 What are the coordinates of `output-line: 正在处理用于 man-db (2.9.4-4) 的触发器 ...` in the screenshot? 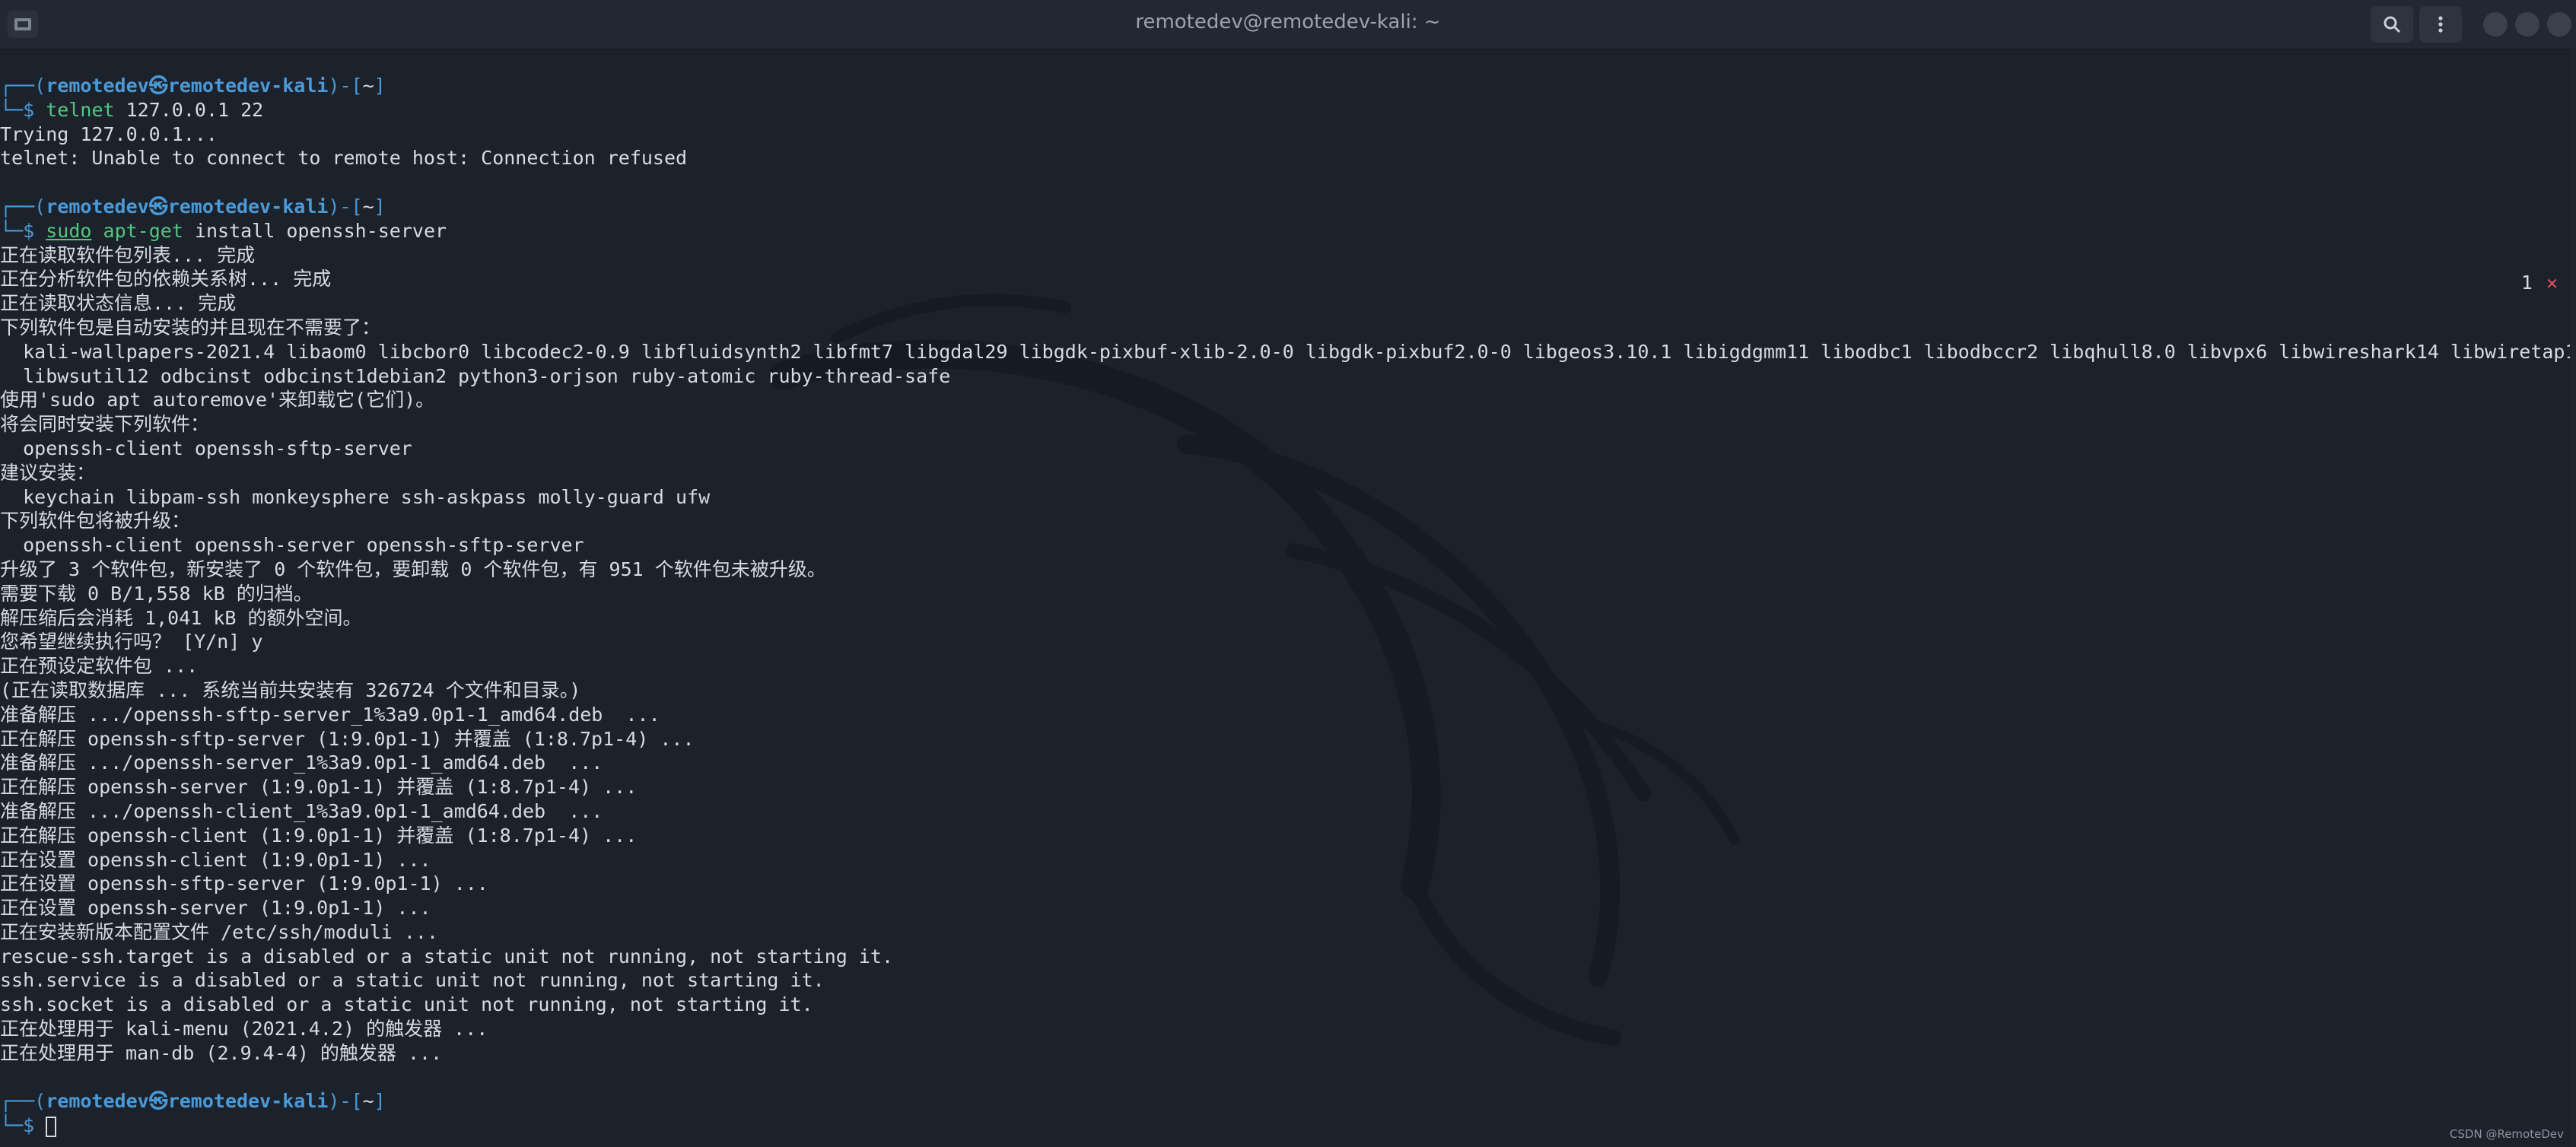 It's located at (222, 1052).